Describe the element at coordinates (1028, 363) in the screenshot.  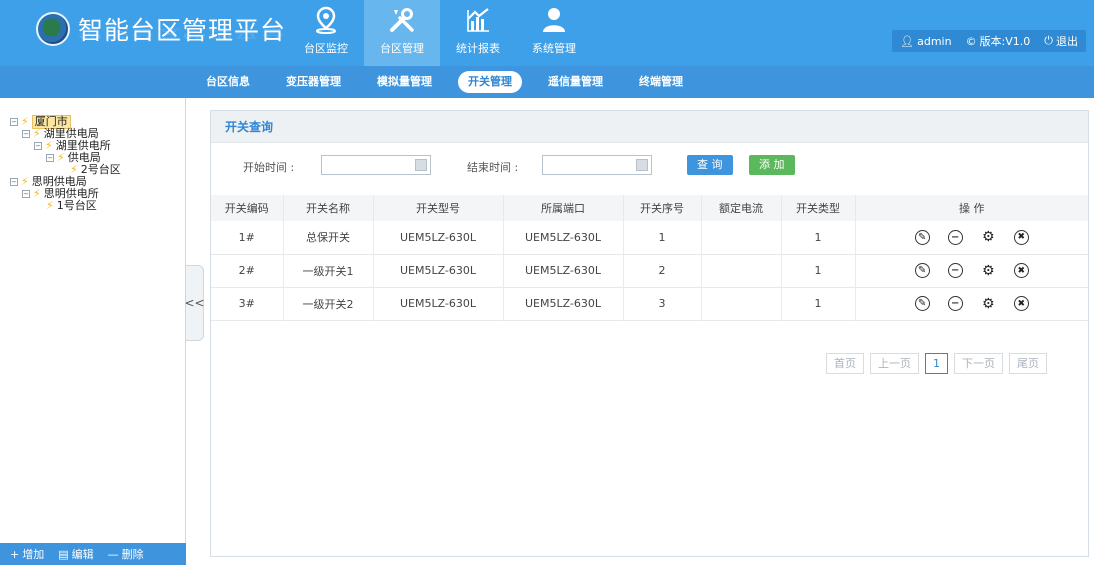
I see `last-page-button: 尾页` at that location.